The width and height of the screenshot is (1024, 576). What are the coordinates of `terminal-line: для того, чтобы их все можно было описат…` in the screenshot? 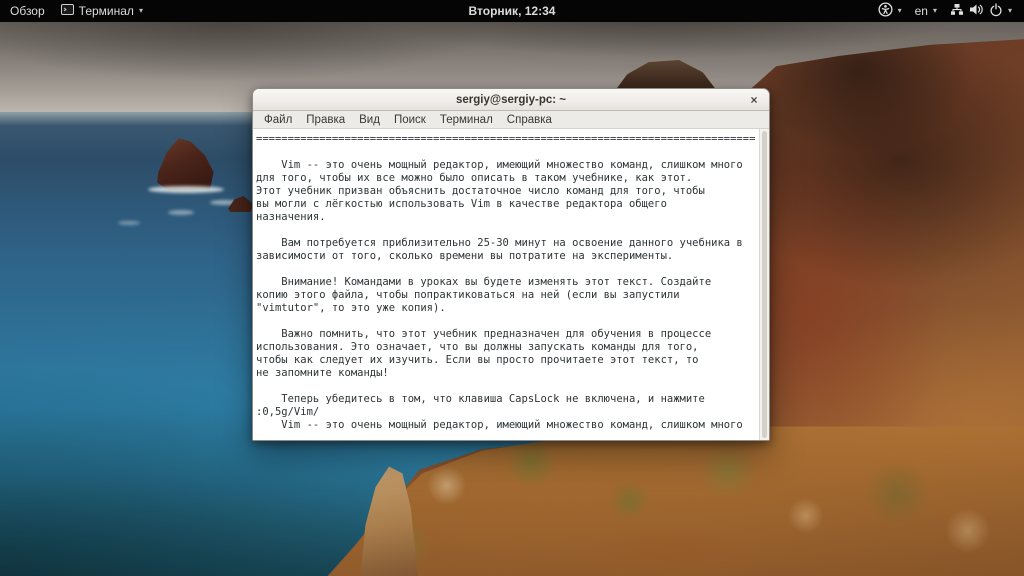 It's located at (474, 178).